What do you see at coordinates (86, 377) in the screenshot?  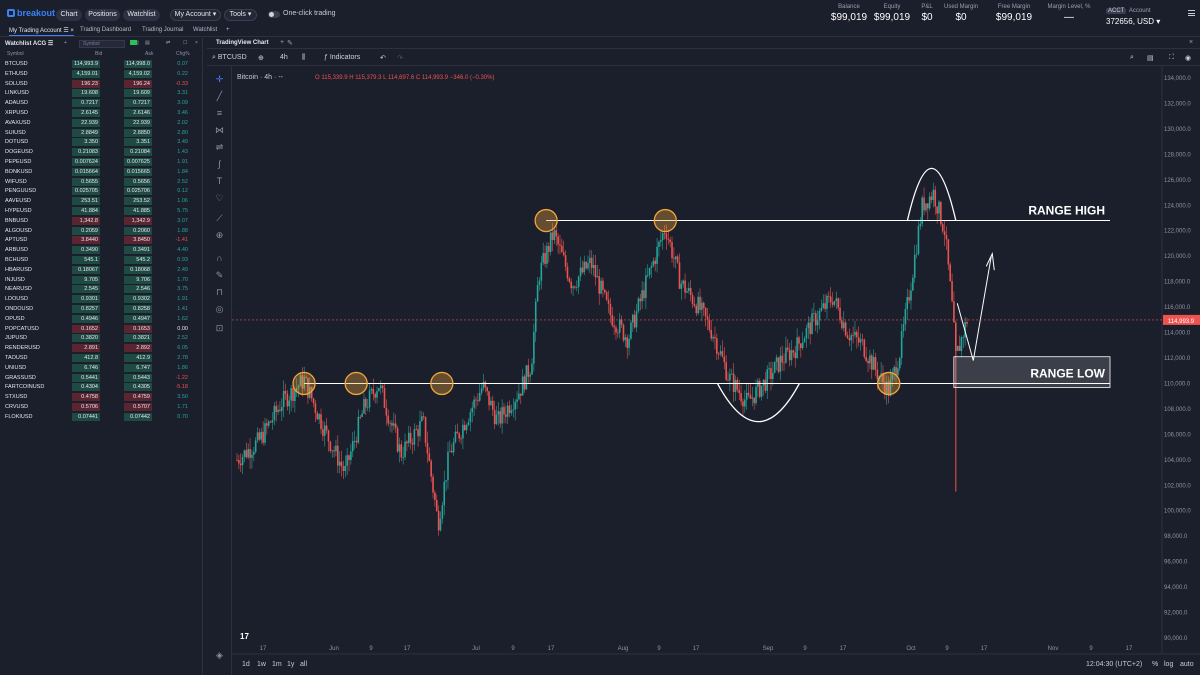 I see `row-bid: 0.5441` at bounding box center [86, 377].